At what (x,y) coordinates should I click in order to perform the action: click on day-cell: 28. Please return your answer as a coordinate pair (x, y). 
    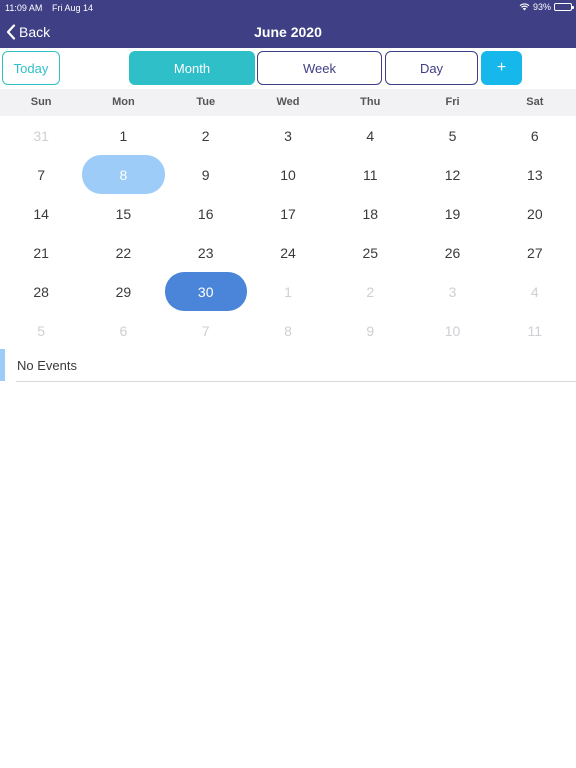
    Looking at the image, I should click on (41, 291).